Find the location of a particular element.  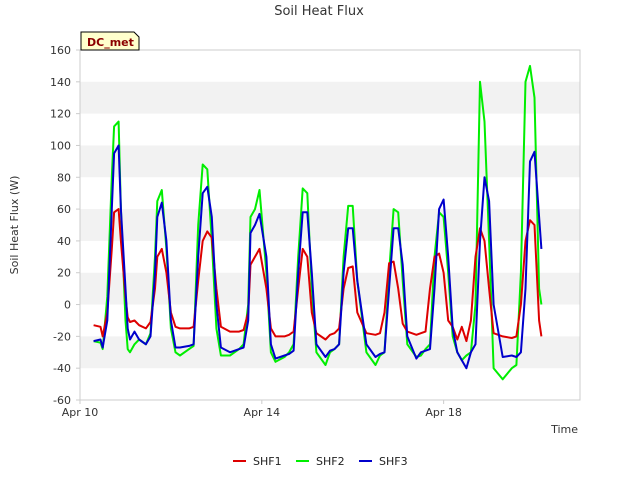

y-tick-label: 100 is located at coordinates (60, 145).